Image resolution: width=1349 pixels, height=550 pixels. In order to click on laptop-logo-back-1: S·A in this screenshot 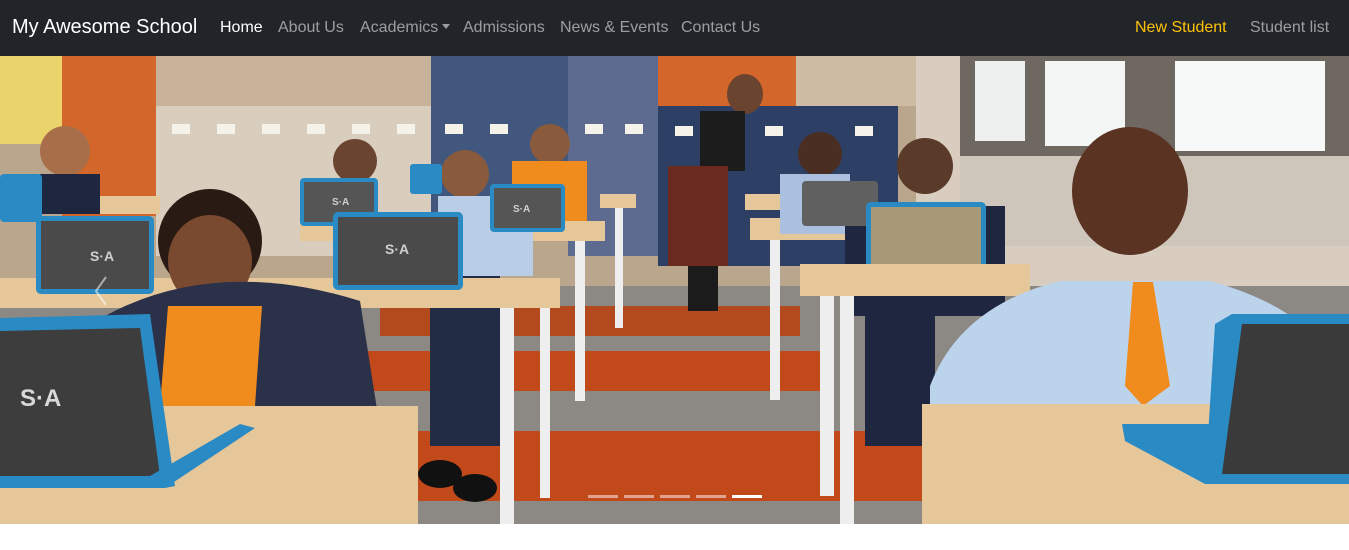, I will do `click(340, 202)`.